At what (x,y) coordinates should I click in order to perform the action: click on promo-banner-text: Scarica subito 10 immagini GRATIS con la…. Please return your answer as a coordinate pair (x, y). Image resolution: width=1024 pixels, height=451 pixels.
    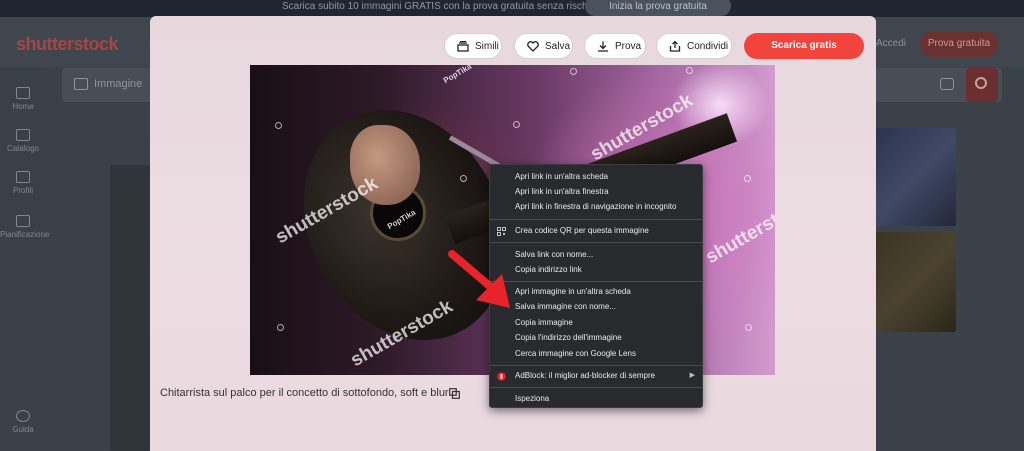
    Looking at the image, I should click on (437, 6).